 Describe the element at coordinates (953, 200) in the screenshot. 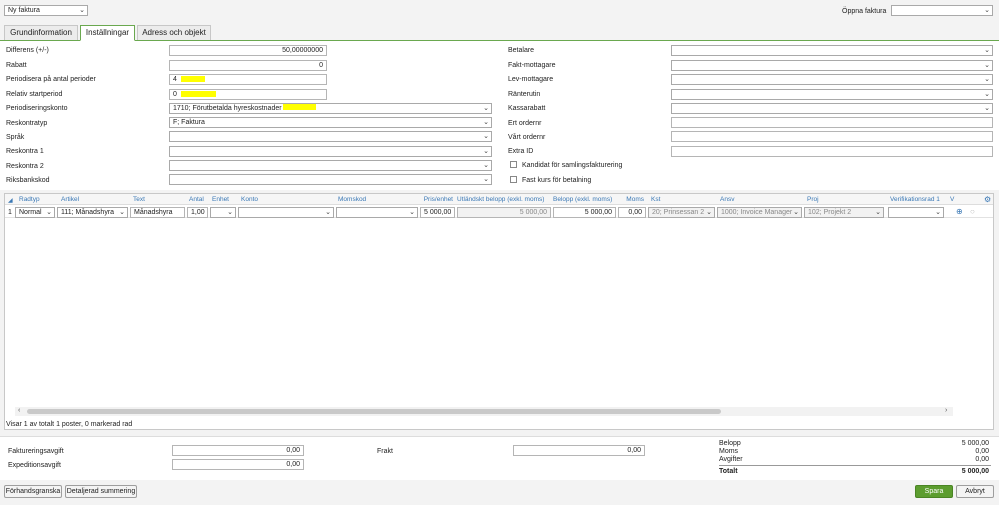

I see `col-header-v: V` at that location.